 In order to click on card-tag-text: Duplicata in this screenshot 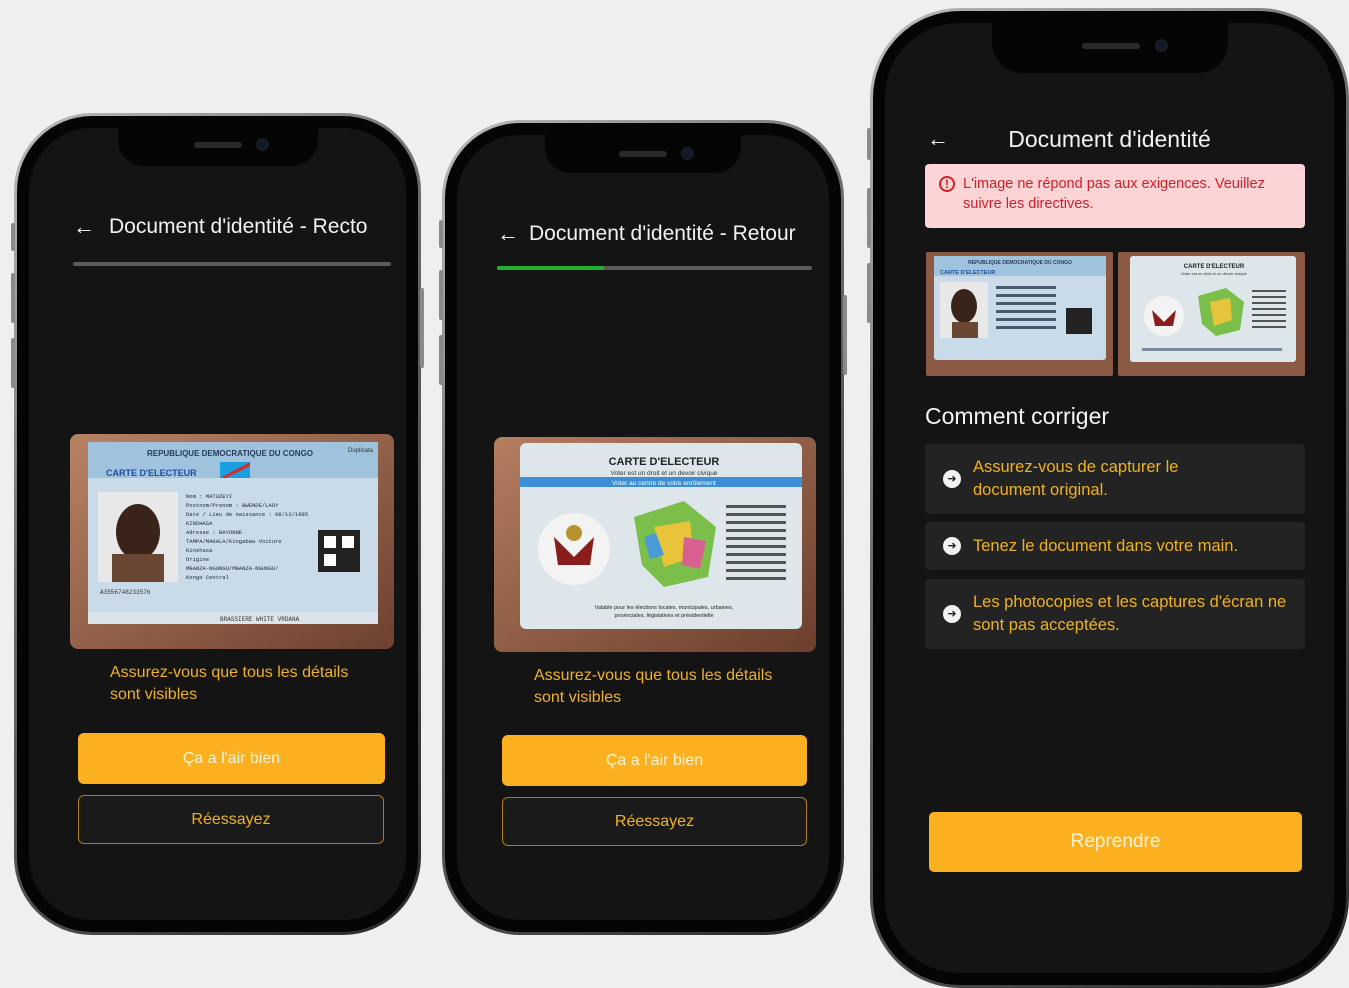, I will do `click(361, 451)`.